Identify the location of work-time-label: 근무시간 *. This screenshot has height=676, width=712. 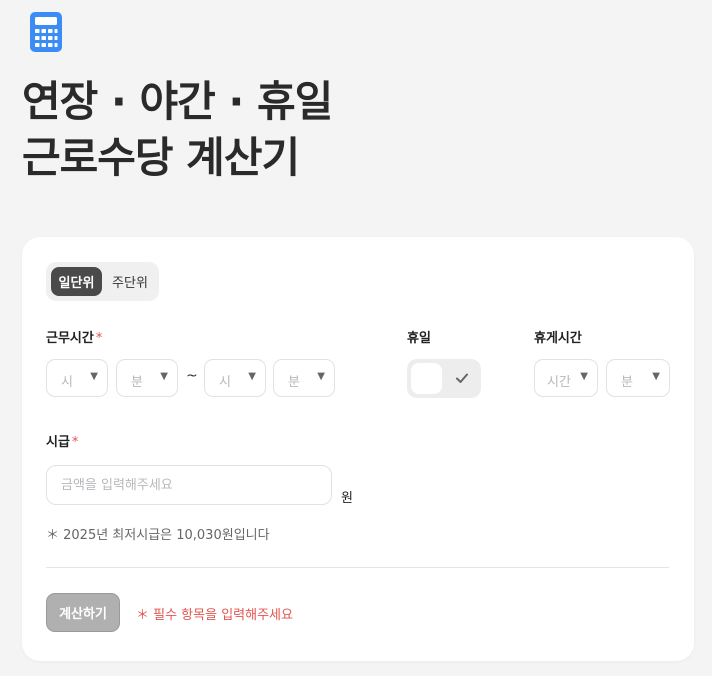
(74, 336).